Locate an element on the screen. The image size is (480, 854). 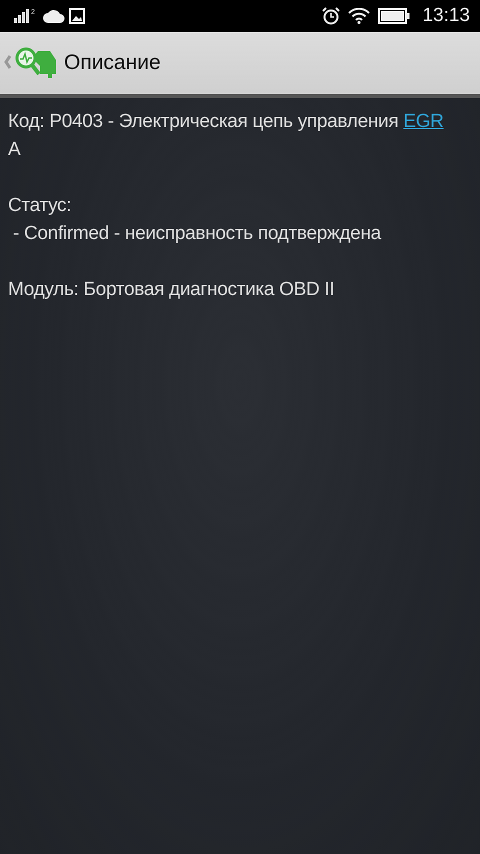
clock-time: 13:13 is located at coordinates (446, 16).